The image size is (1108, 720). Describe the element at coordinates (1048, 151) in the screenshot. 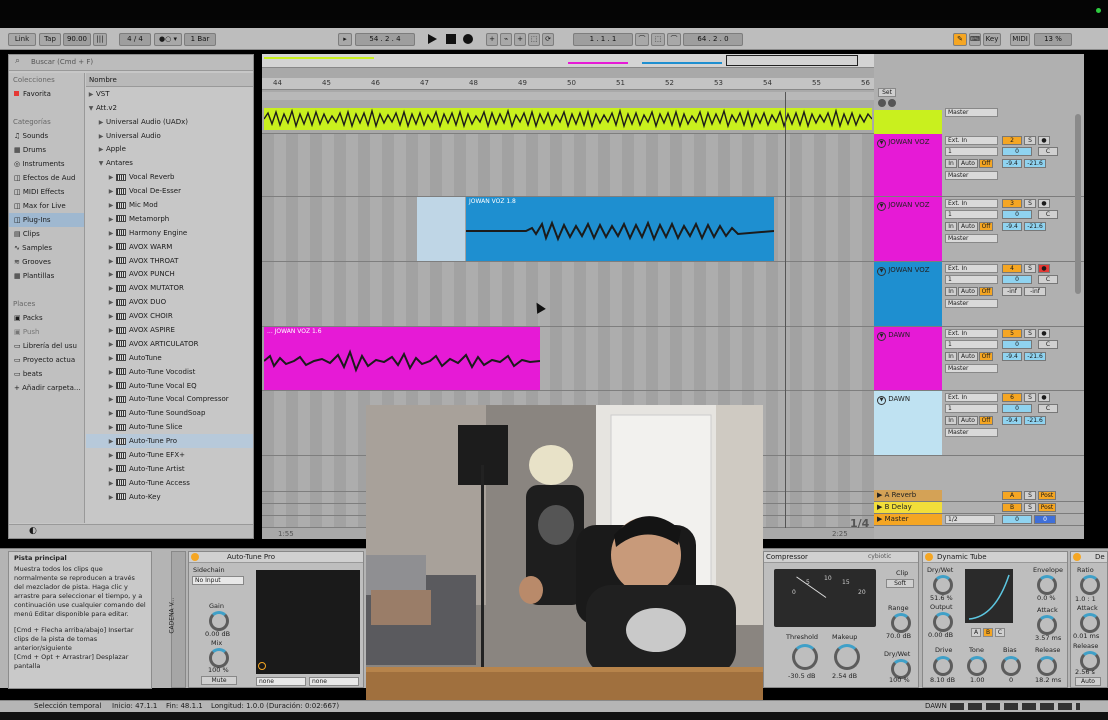

I see `pan-field: C` at that location.